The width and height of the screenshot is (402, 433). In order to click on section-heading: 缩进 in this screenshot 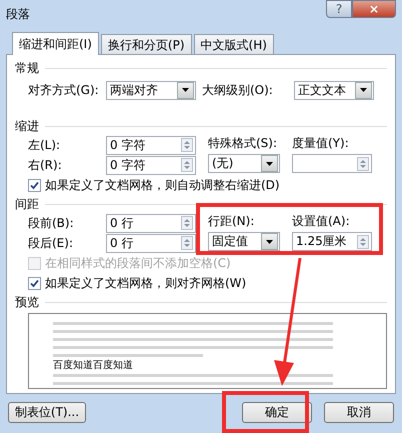, I will do `click(27, 126)`.